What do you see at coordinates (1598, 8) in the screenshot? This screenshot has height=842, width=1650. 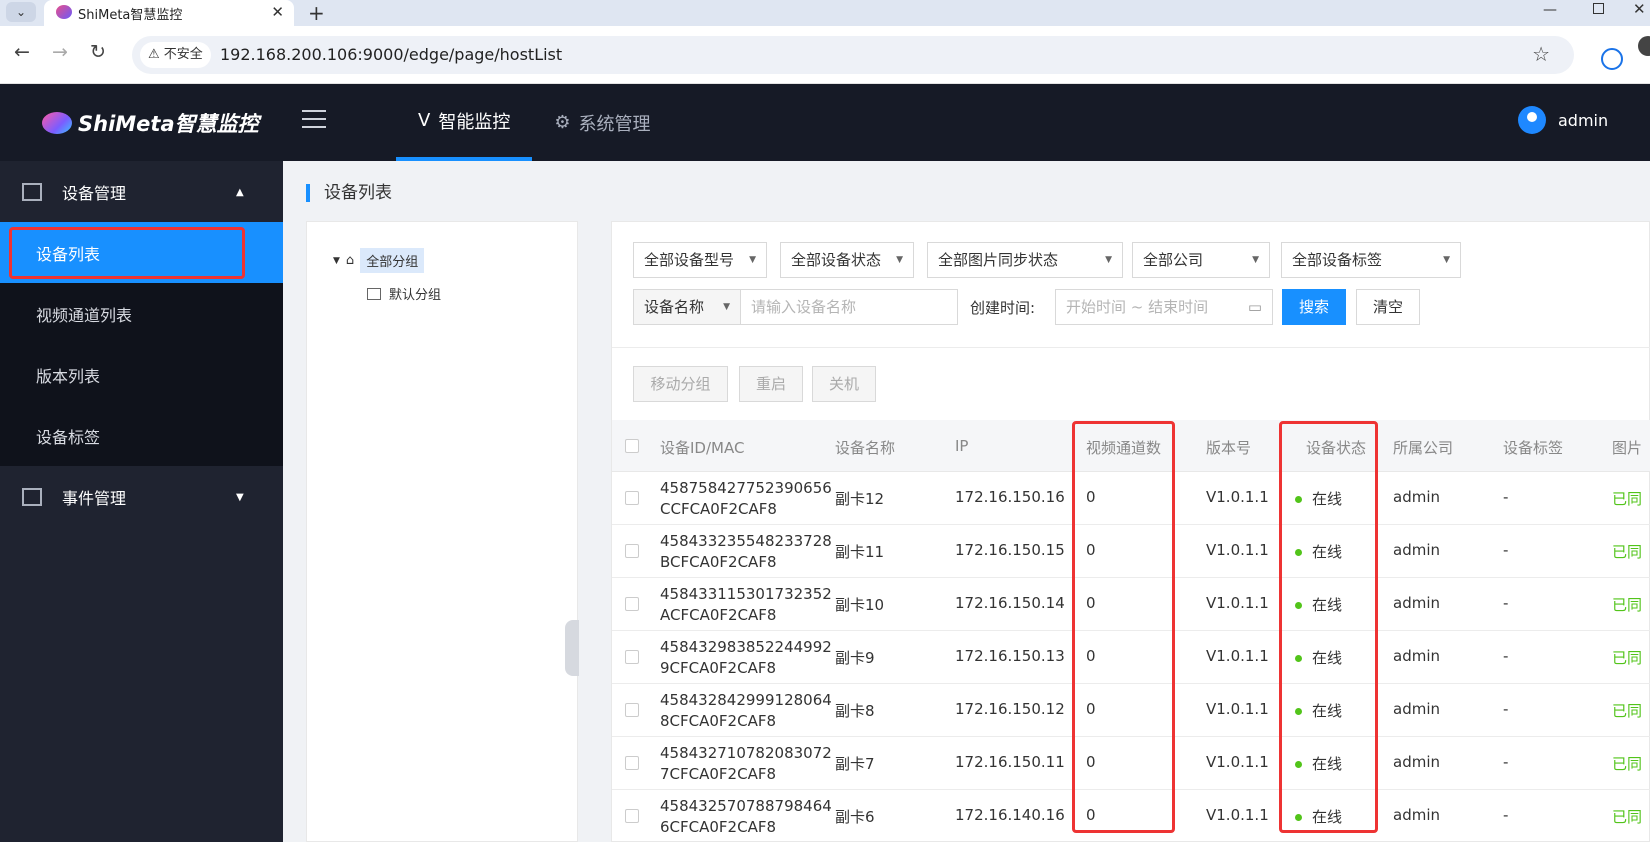 I see `maximize-icon` at bounding box center [1598, 8].